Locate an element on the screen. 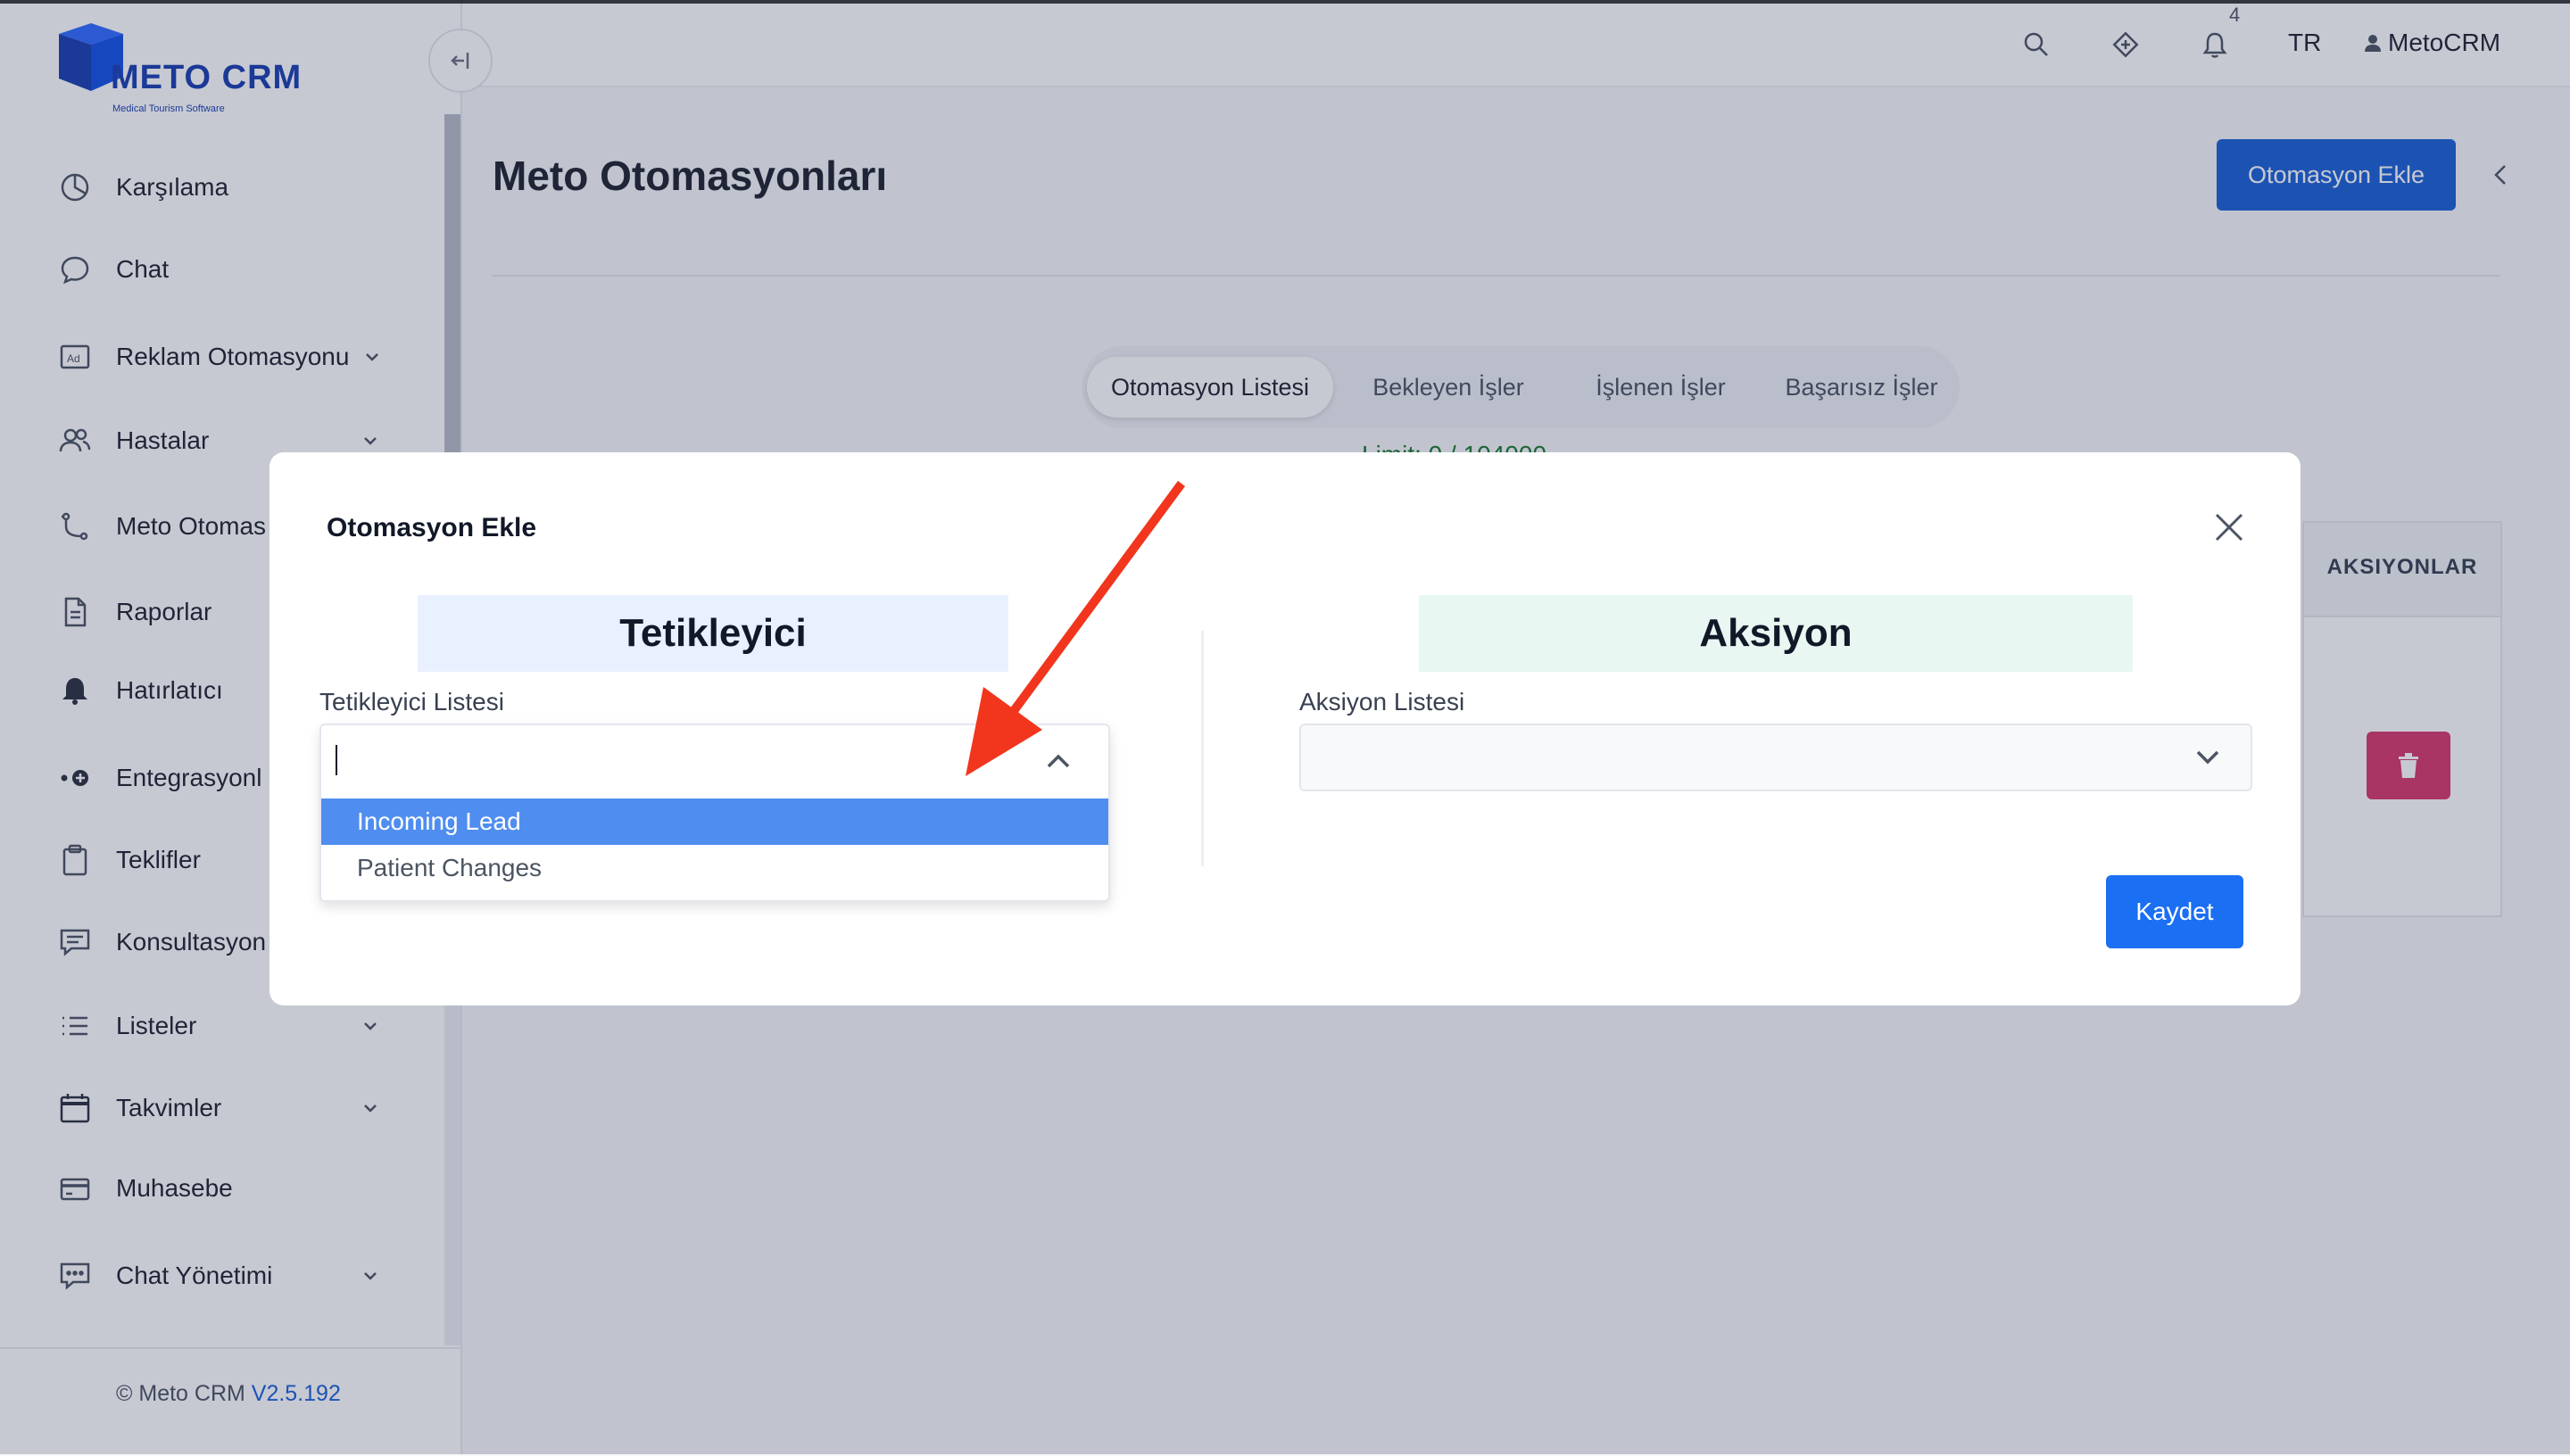  chevron-down-icon is located at coordinates (2208, 758).